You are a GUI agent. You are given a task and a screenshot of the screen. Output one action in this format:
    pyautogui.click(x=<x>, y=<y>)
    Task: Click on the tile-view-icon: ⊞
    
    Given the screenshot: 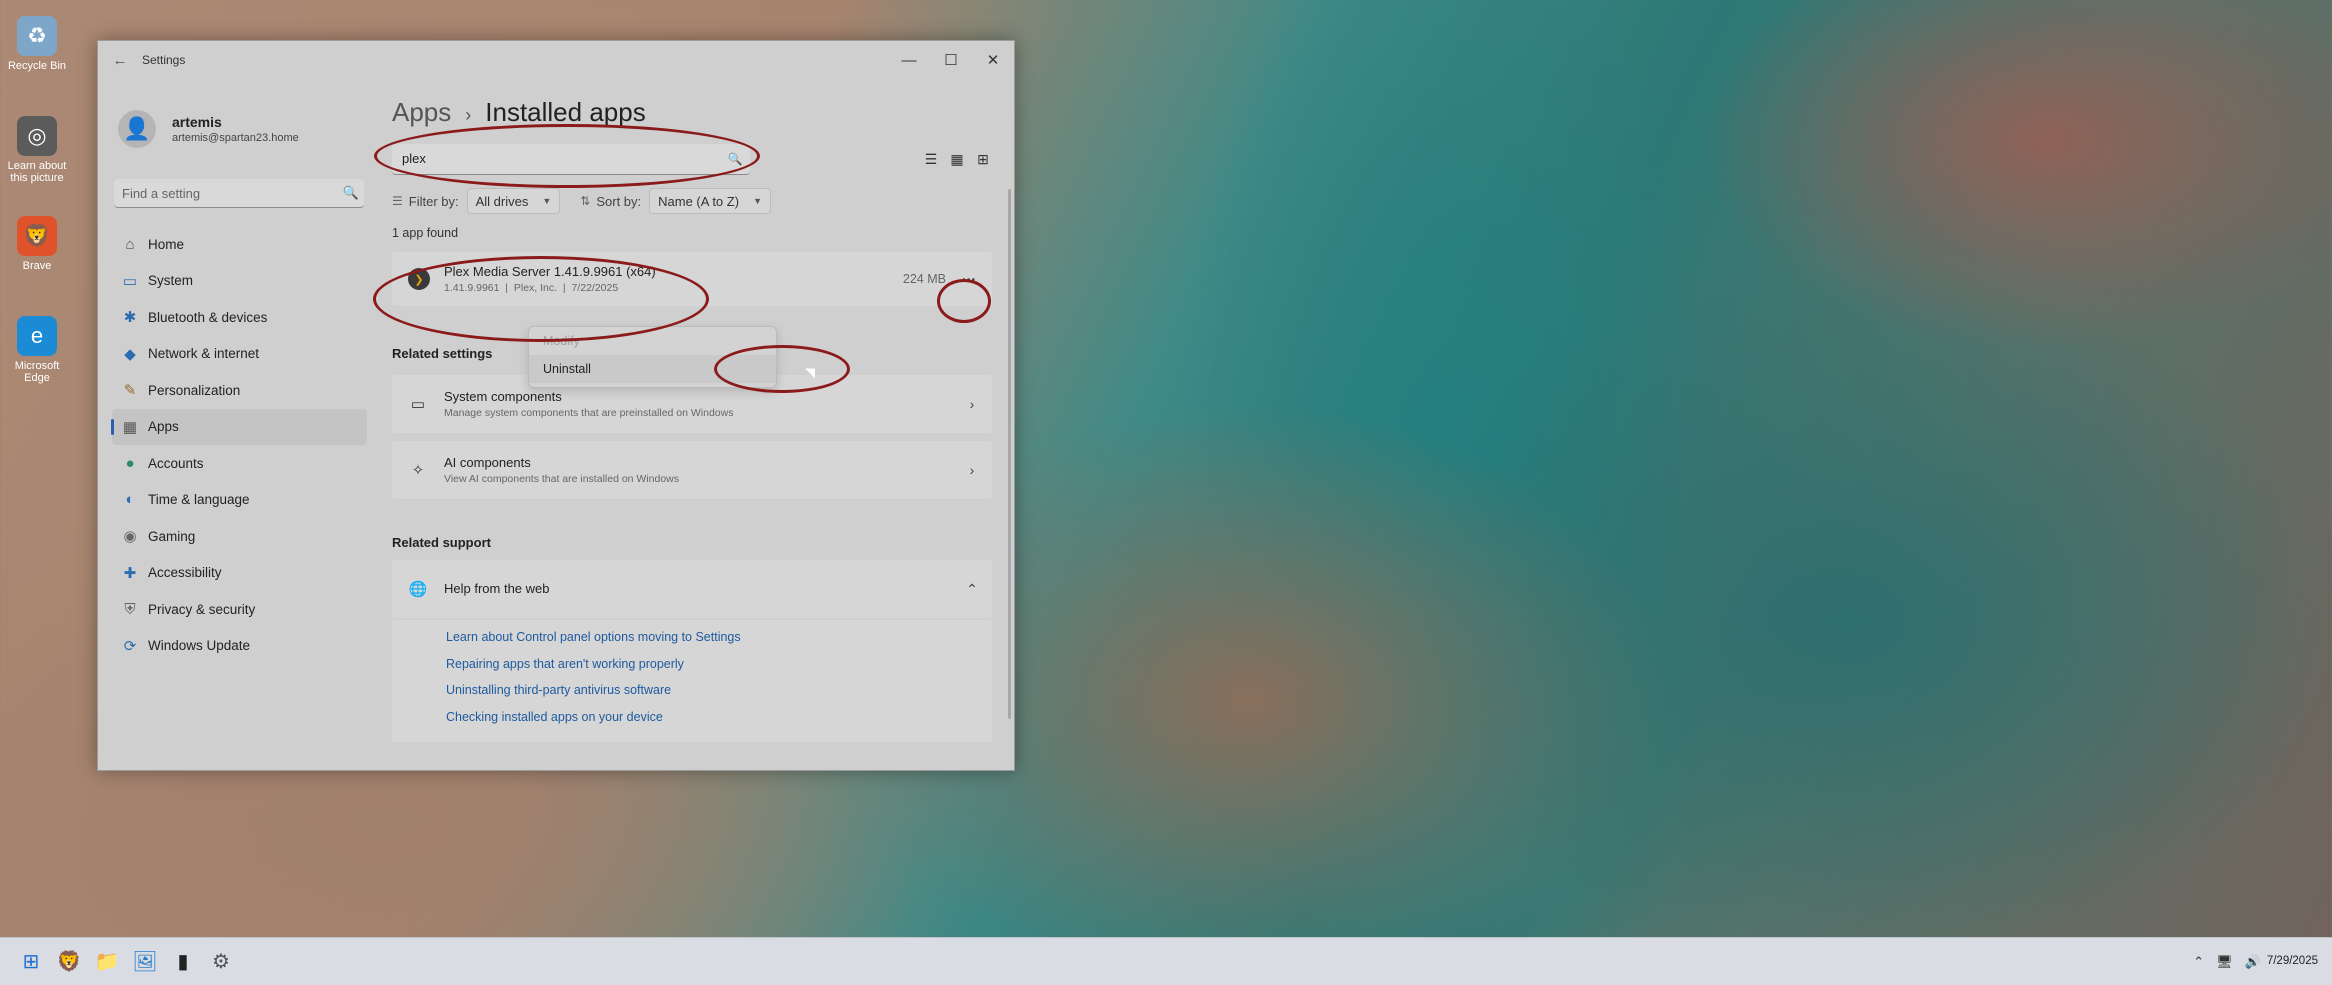 What is the action you would take?
    pyautogui.click(x=983, y=159)
    